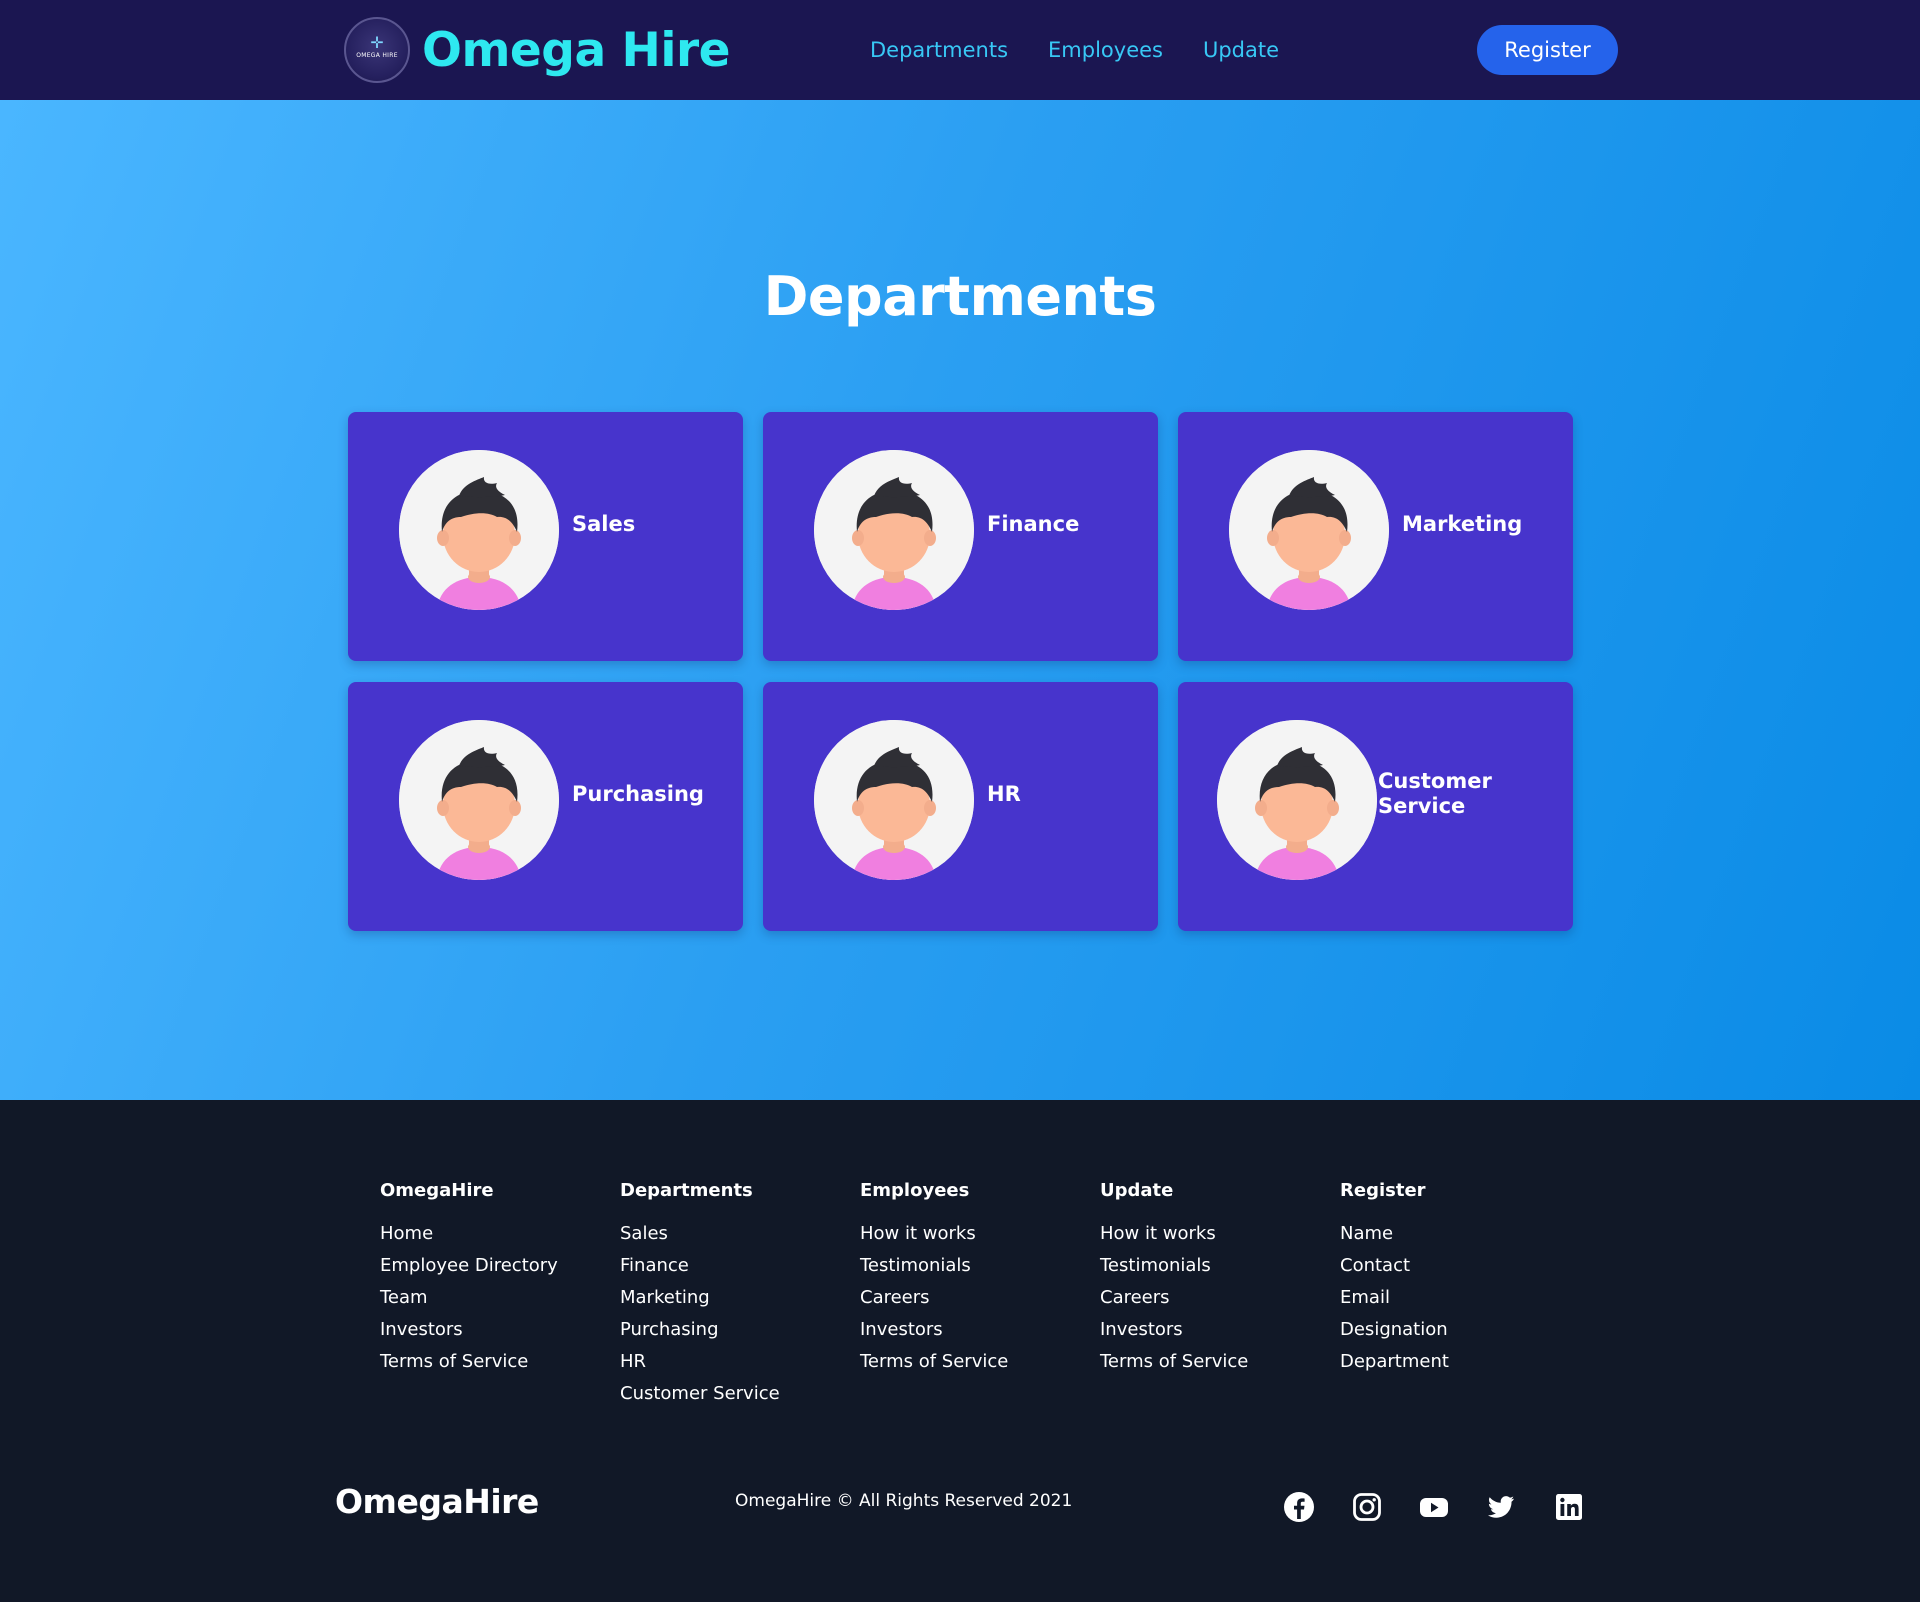  What do you see at coordinates (1137, 1190) in the screenshot?
I see `footer-column-heading: Update` at bounding box center [1137, 1190].